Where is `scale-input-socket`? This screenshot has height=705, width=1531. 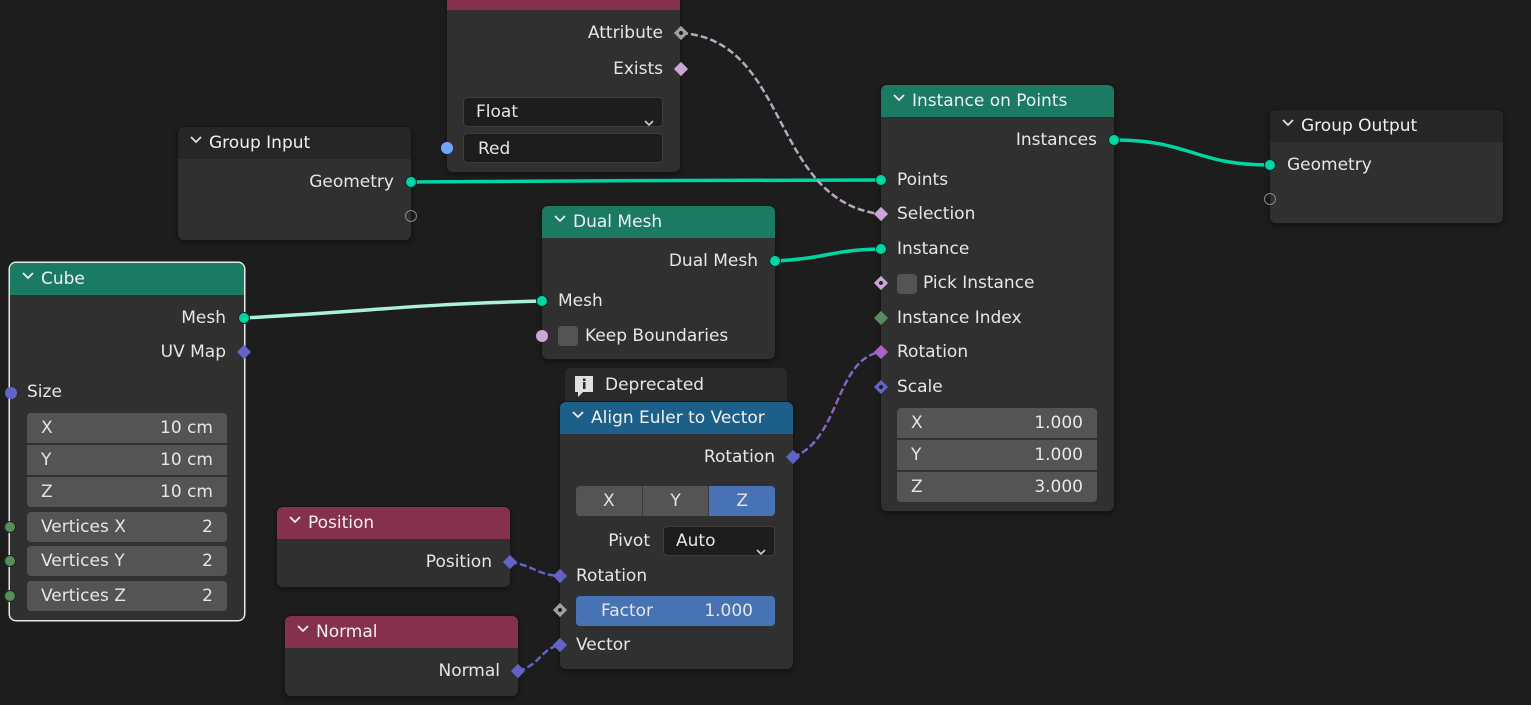 scale-input-socket is located at coordinates (881, 387).